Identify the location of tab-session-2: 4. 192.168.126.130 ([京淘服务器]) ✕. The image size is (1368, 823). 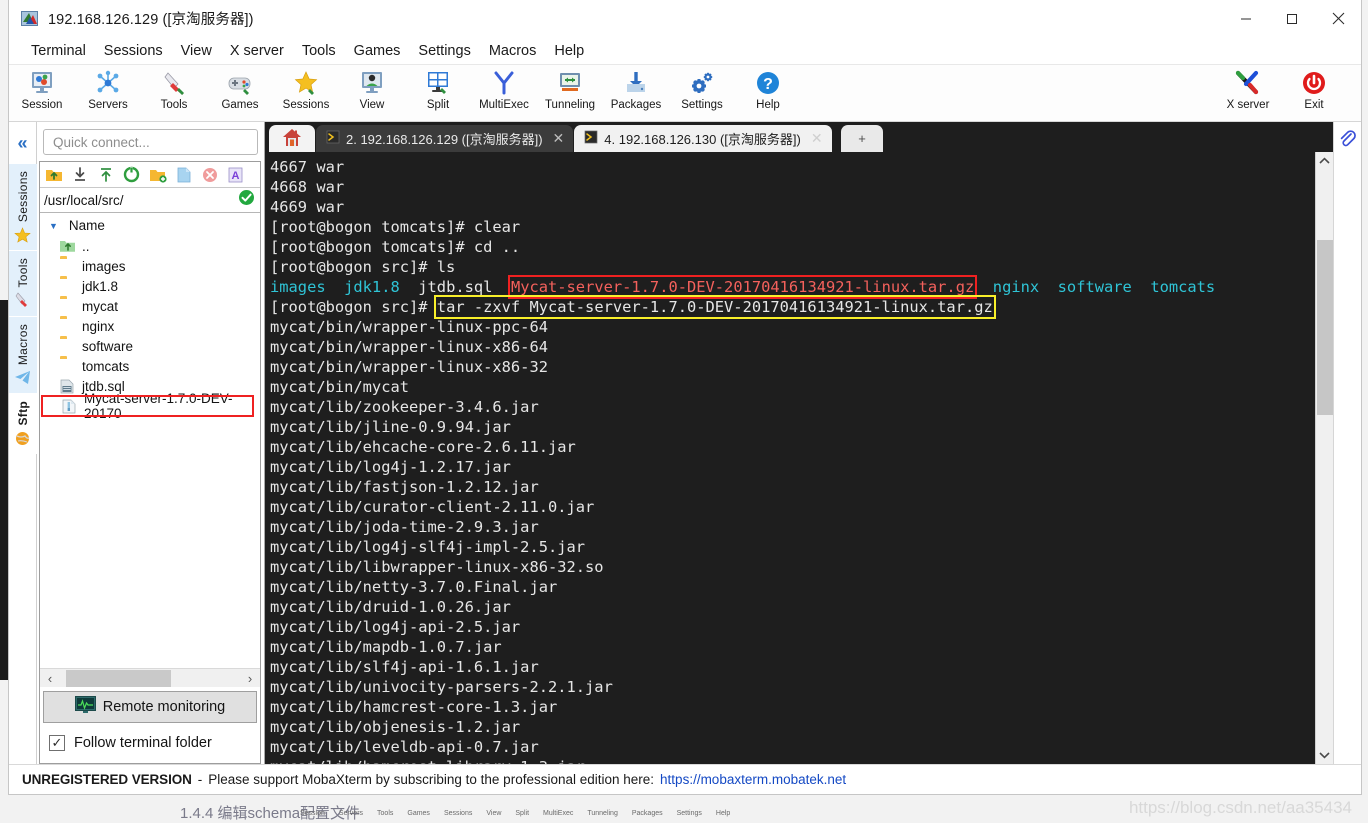
(703, 138).